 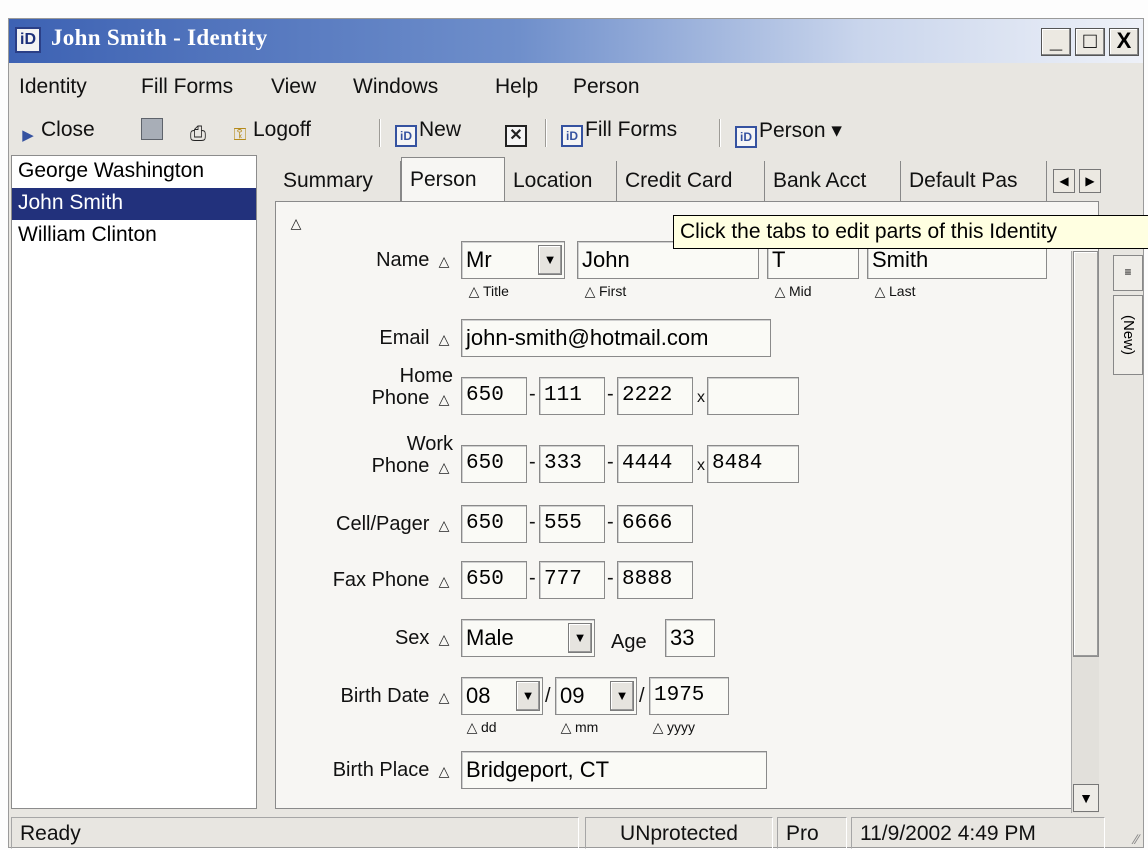 I want to click on person-dropdown-button: iD Person ▾, so click(x=788, y=133).